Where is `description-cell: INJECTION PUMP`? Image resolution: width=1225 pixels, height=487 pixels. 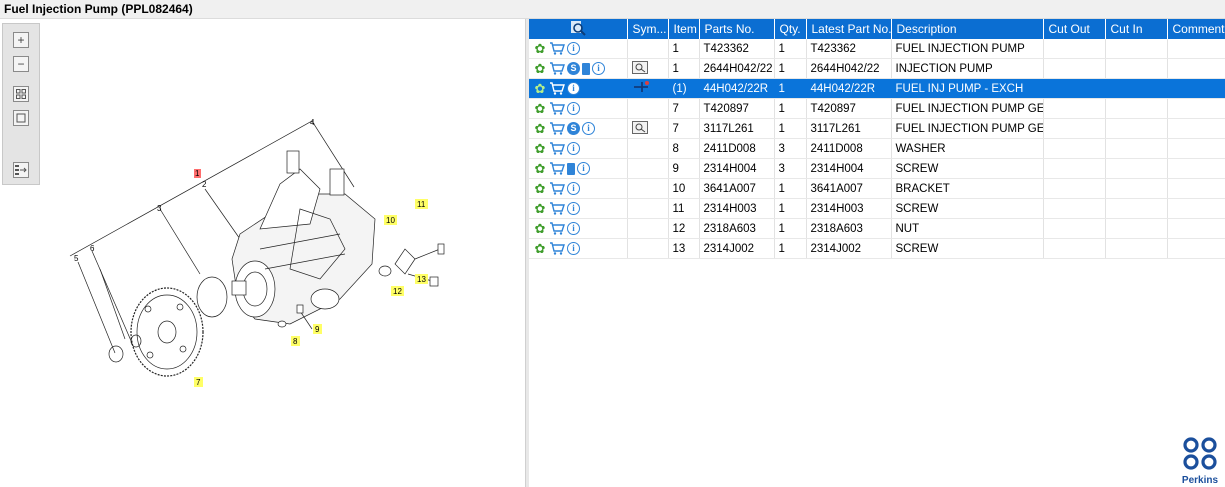 description-cell: INJECTION PUMP is located at coordinates (967, 68).